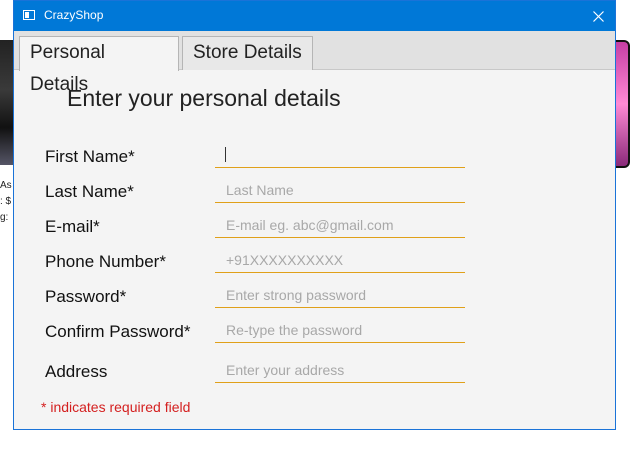 This screenshot has height=463, width=636. What do you see at coordinates (340, 295) in the screenshot?
I see `password-input` at bounding box center [340, 295].